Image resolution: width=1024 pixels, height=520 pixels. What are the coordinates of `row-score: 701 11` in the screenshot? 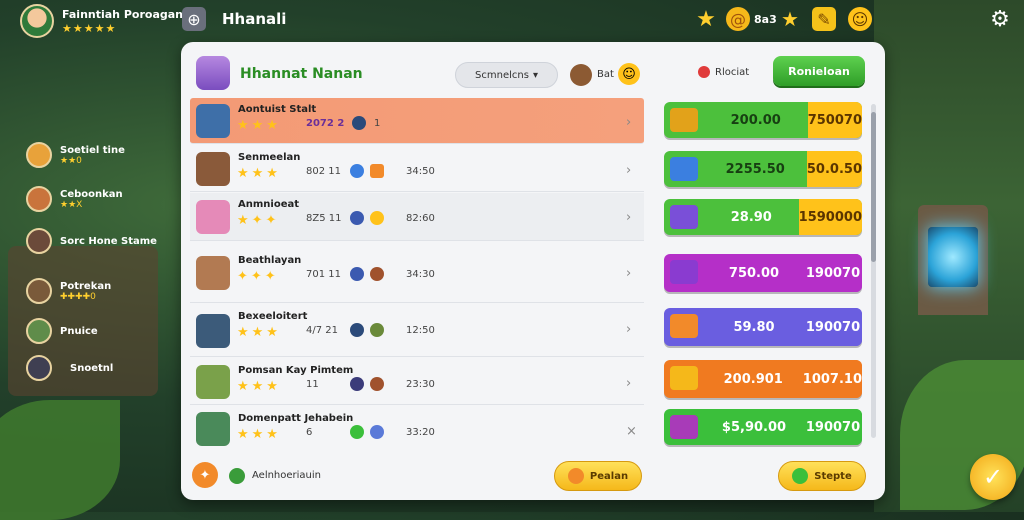 It's located at (323, 274).